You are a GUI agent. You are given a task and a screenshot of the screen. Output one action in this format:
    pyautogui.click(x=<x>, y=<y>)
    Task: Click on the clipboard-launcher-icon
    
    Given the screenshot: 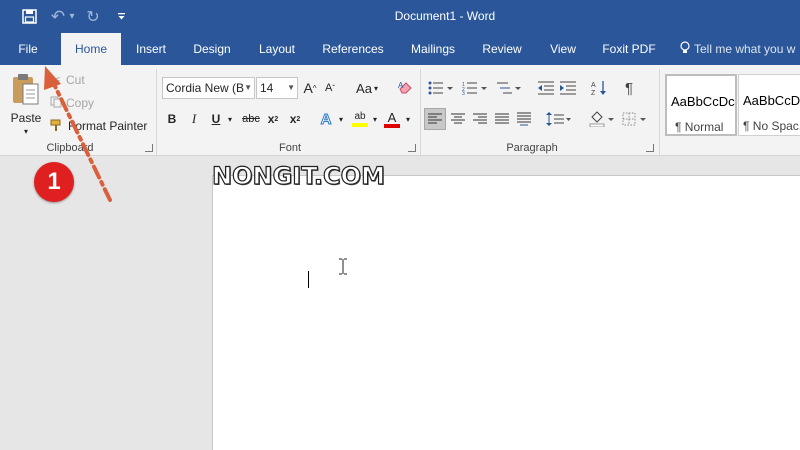 What is the action you would take?
    pyautogui.click(x=149, y=148)
    